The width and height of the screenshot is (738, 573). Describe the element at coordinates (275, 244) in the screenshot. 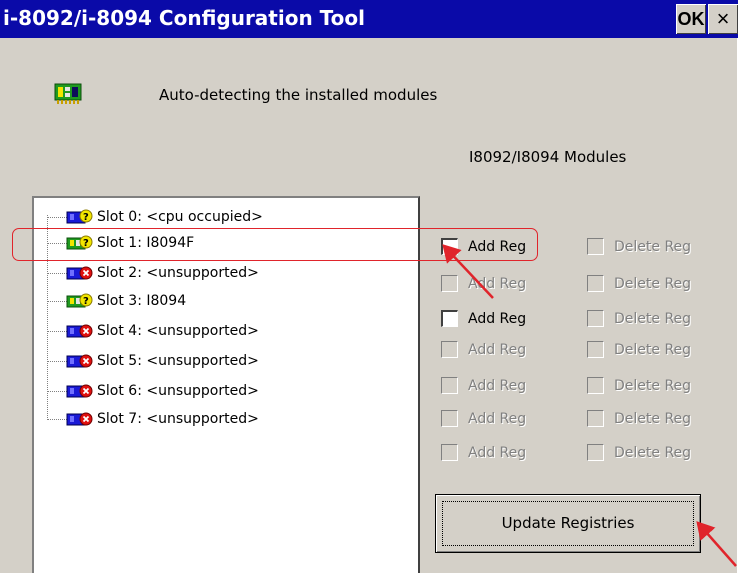

I see `annotation-highlight-box` at that location.